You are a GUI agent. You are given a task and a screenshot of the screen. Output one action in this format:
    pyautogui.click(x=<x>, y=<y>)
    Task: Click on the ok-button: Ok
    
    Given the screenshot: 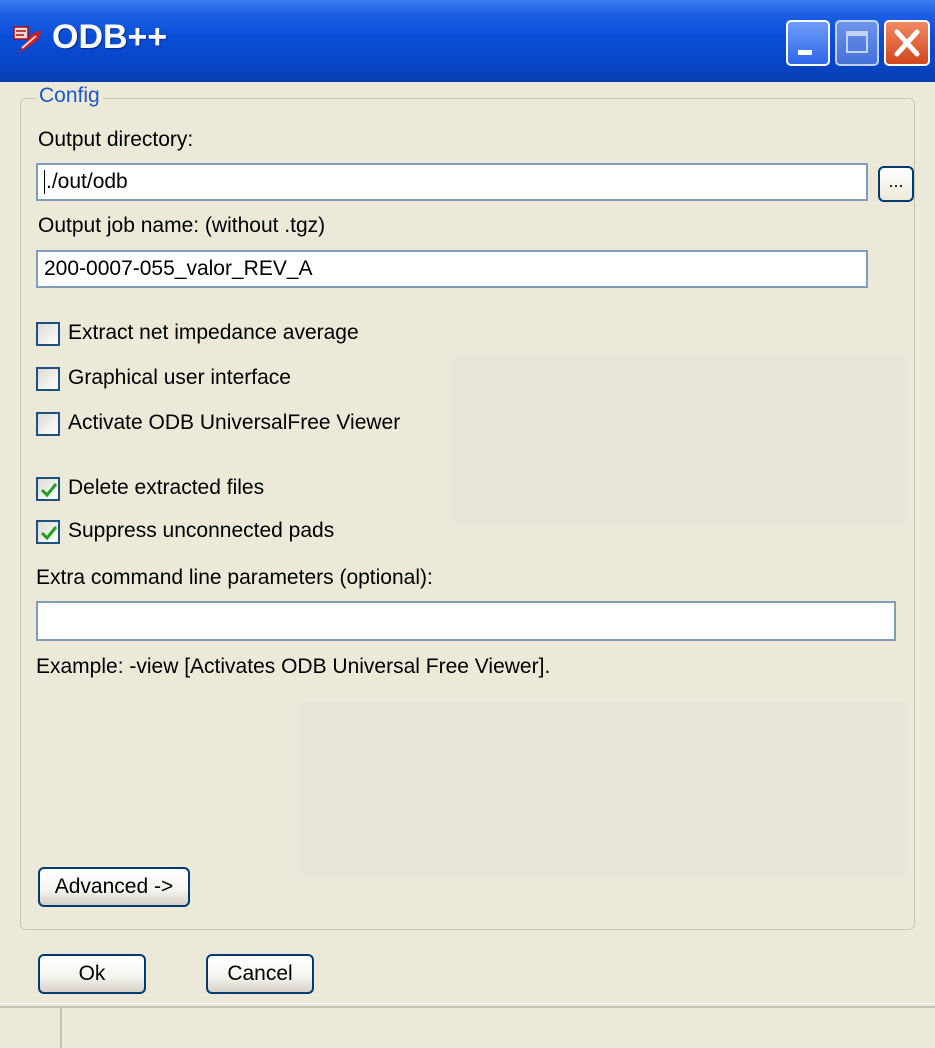 What is the action you would take?
    pyautogui.click(x=92, y=974)
    